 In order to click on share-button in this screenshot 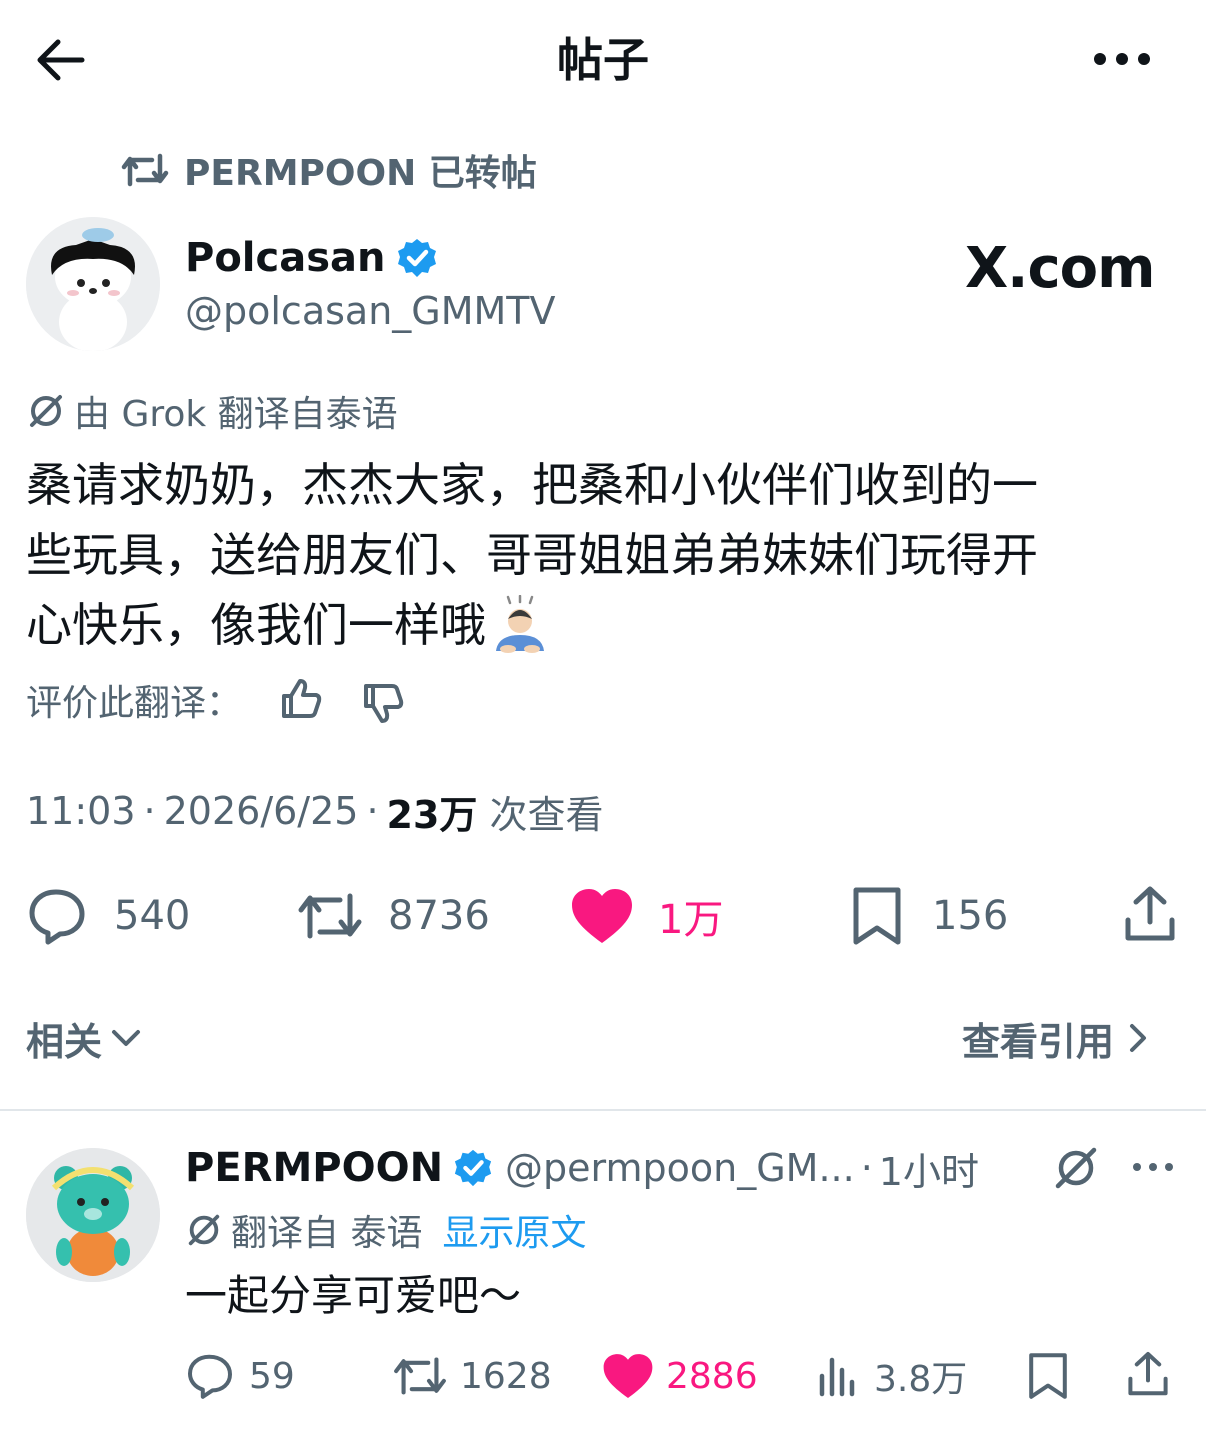, I will do `click(1150, 914)`.